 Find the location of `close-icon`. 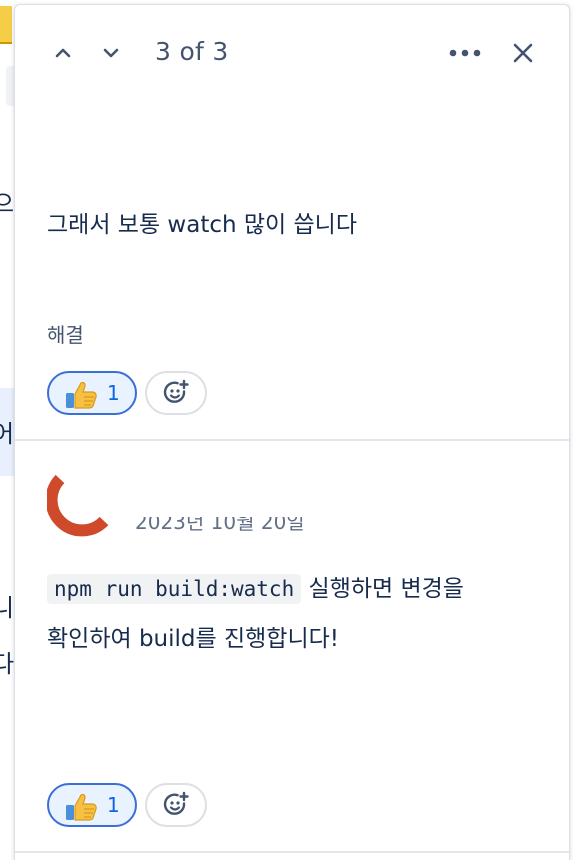

close-icon is located at coordinates (523, 53).